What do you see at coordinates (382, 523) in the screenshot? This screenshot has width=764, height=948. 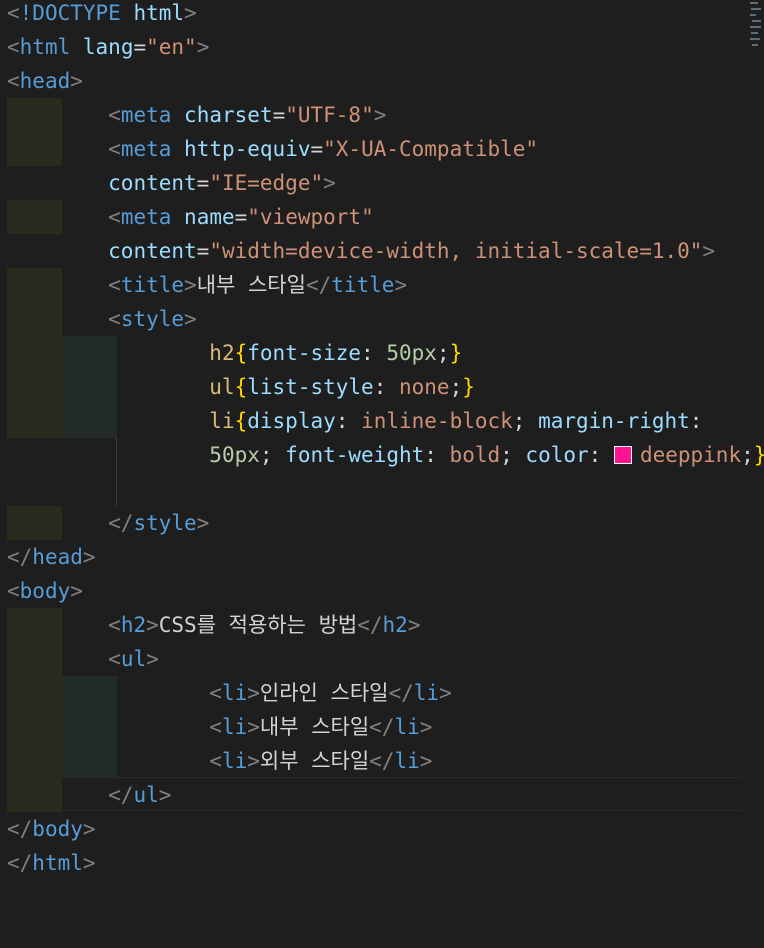 I see `code-line-13: </style>` at bounding box center [382, 523].